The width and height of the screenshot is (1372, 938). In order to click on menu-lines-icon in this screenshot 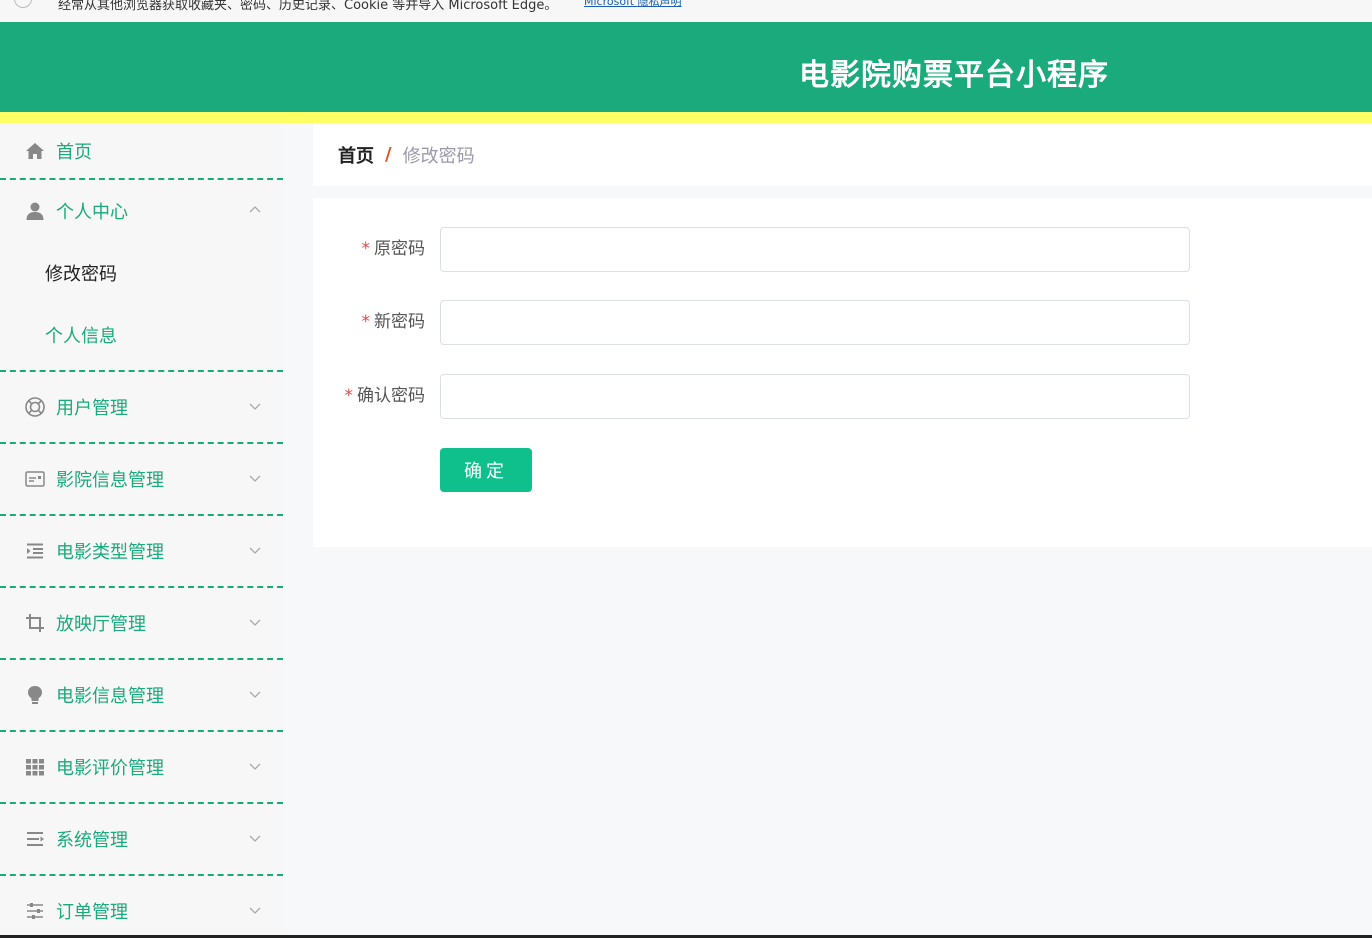, I will do `click(35, 839)`.